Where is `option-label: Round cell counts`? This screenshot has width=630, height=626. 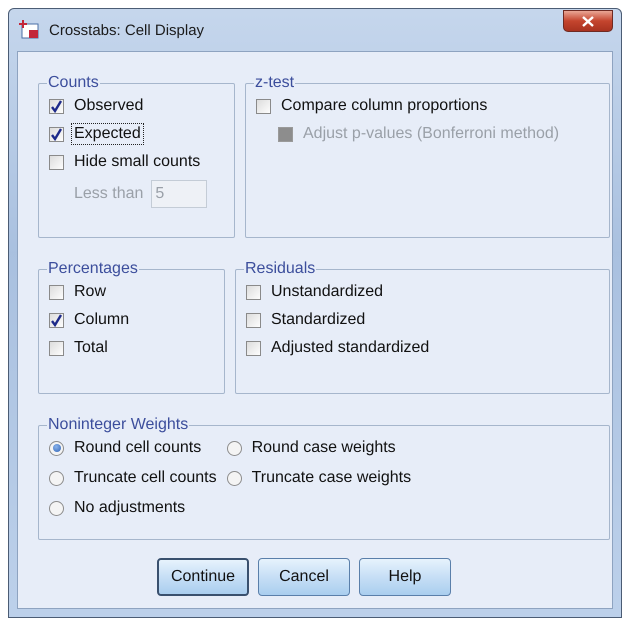
option-label: Round cell counts is located at coordinates (138, 448).